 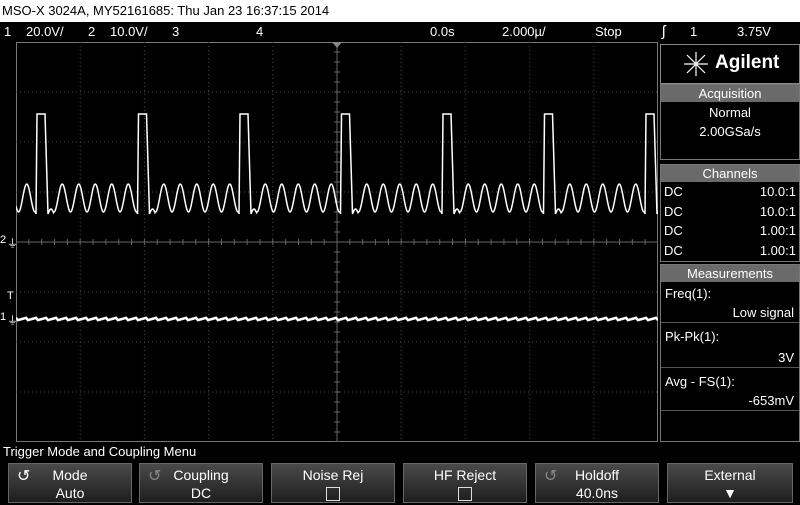 I want to click on measurement-value: 3V, so click(x=730, y=358).